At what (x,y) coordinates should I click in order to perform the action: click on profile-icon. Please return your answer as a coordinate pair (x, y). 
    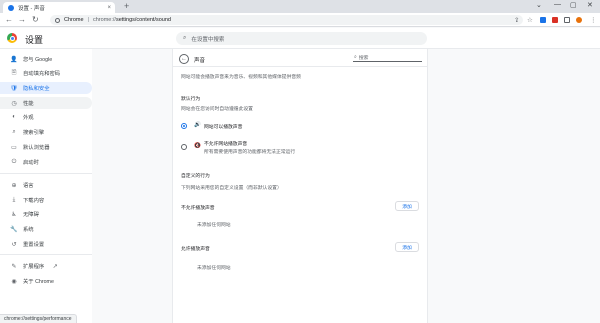
    Looking at the image, I should click on (579, 20).